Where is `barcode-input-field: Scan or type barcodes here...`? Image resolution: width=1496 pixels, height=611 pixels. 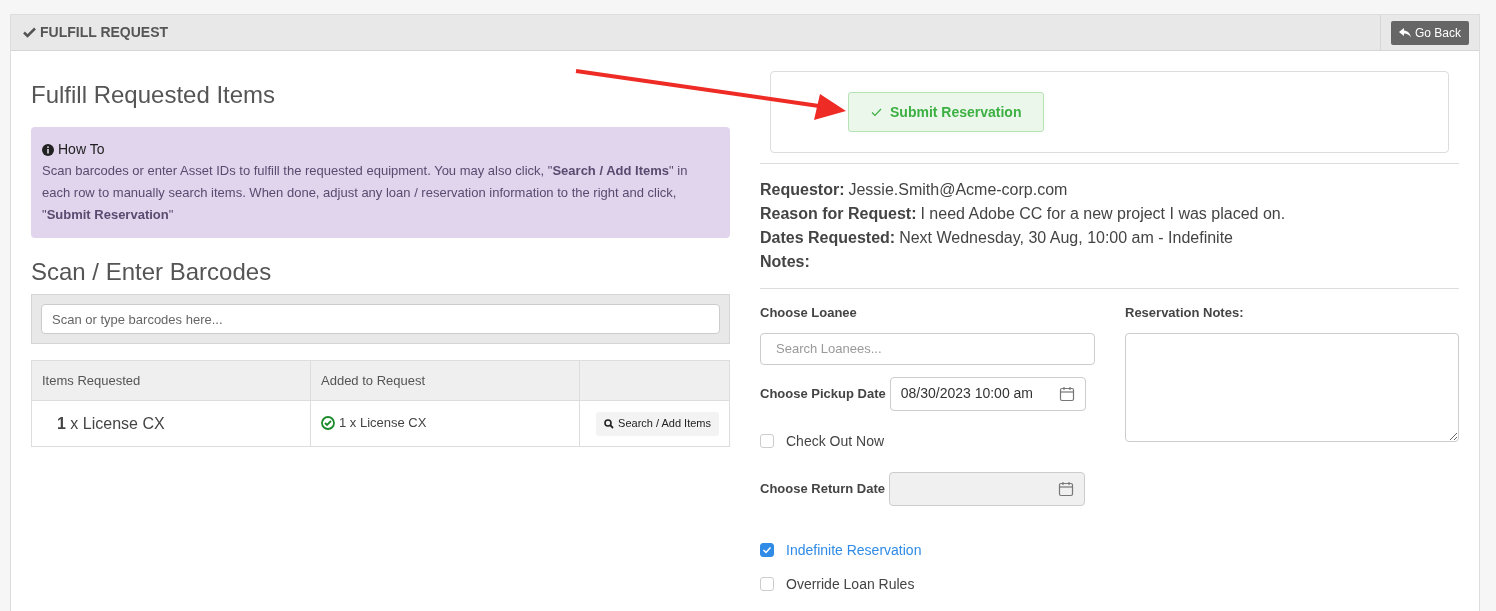
barcode-input-field: Scan or type barcodes here... is located at coordinates (380, 319).